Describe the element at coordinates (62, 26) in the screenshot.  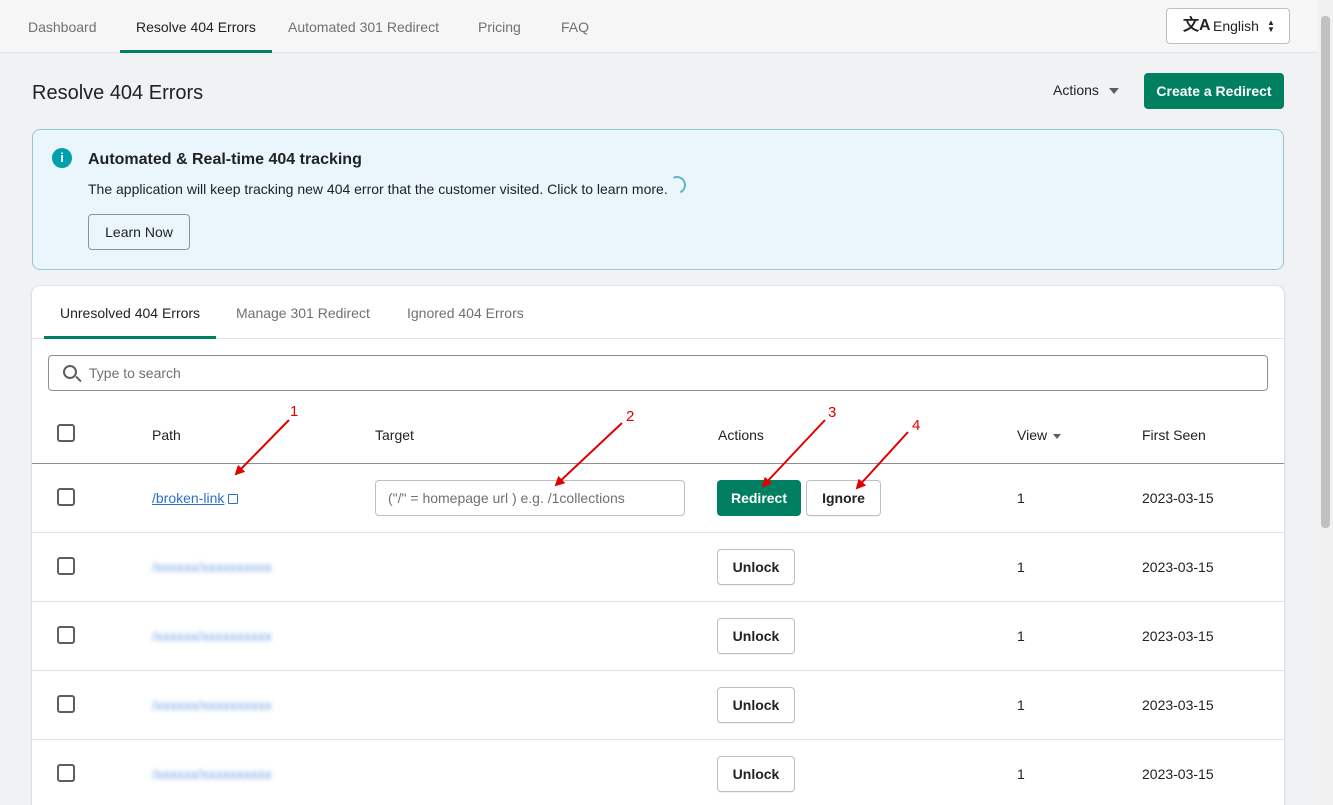
I see `tab-dashboard: Dashboard` at that location.